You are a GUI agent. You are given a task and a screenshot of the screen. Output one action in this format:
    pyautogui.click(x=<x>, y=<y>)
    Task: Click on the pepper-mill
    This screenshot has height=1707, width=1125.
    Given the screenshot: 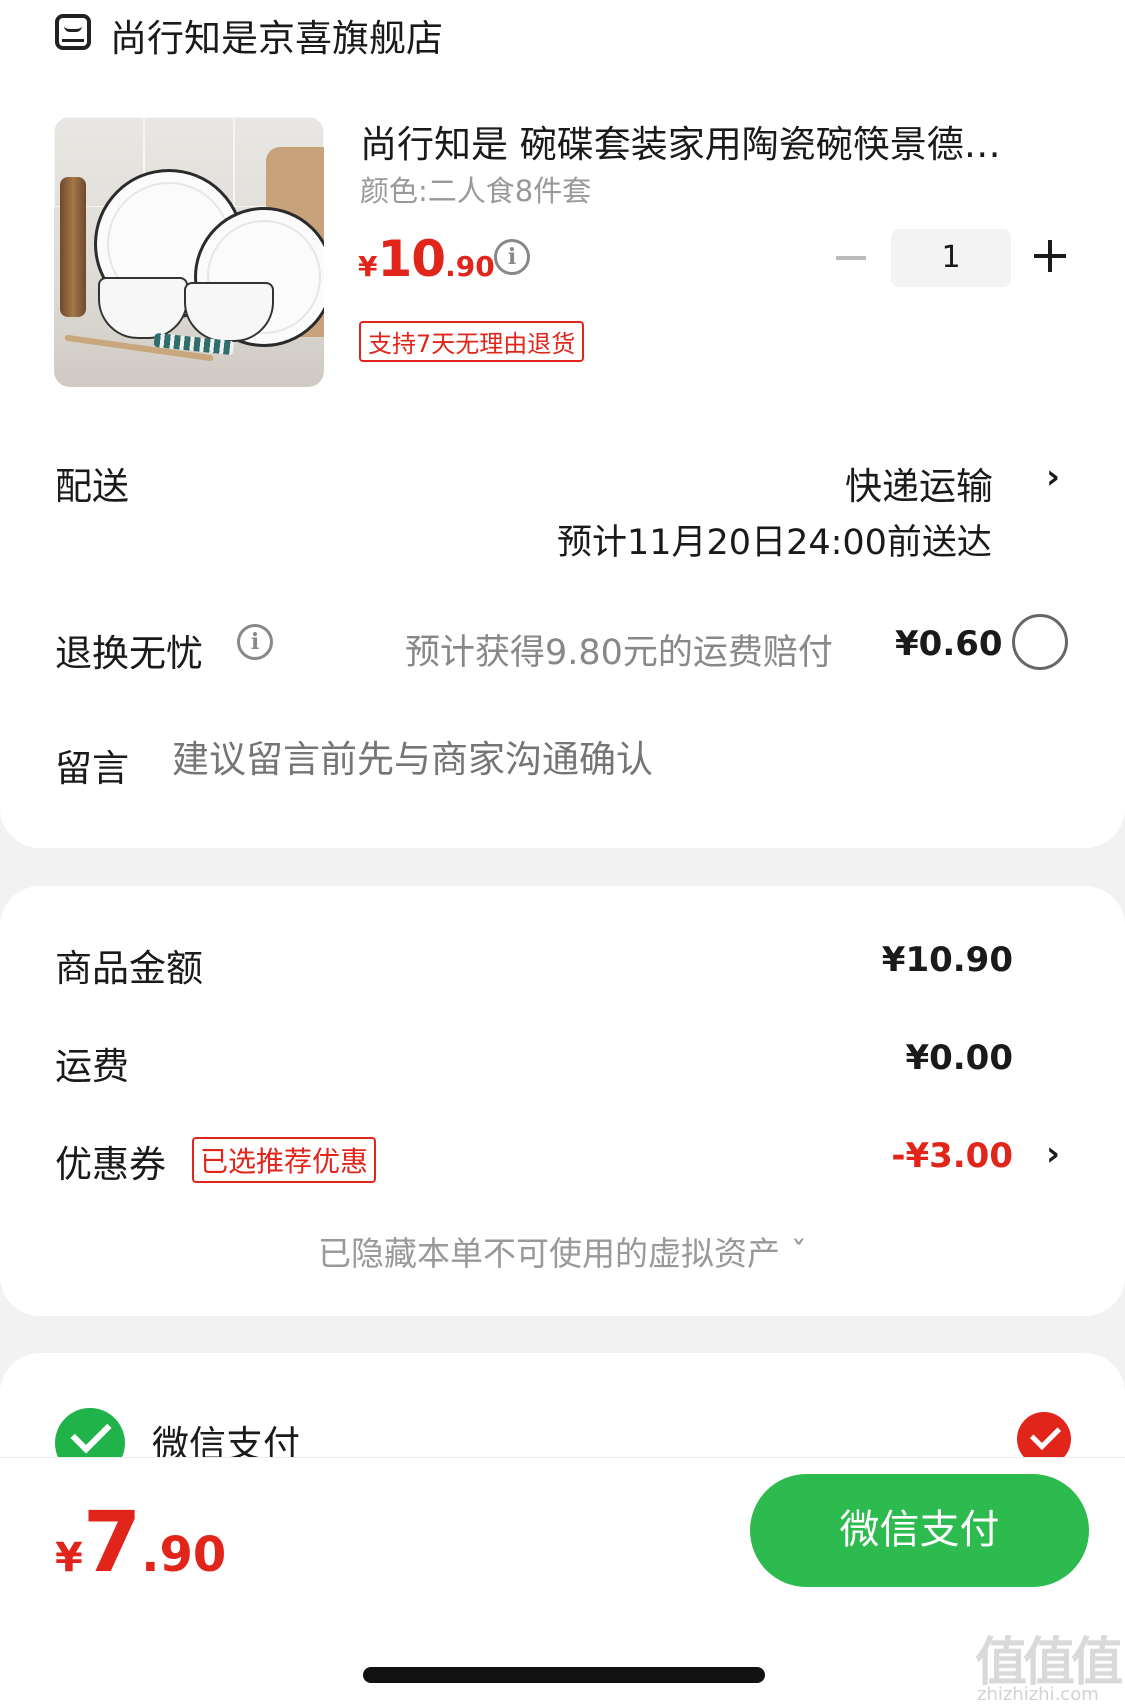 What is the action you would take?
    pyautogui.click(x=73, y=247)
    